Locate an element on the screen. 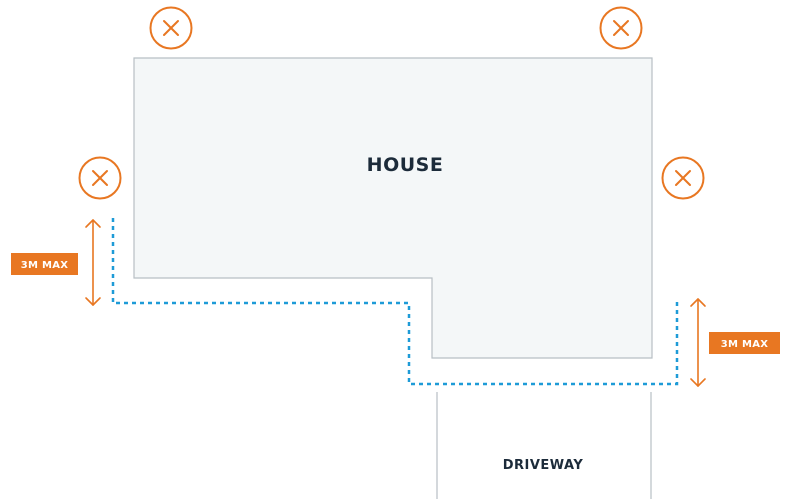 Image resolution: width=793 pixels, height=499 pixels. driveway-label: DRIVEWAY is located at coordinates (543, 465).